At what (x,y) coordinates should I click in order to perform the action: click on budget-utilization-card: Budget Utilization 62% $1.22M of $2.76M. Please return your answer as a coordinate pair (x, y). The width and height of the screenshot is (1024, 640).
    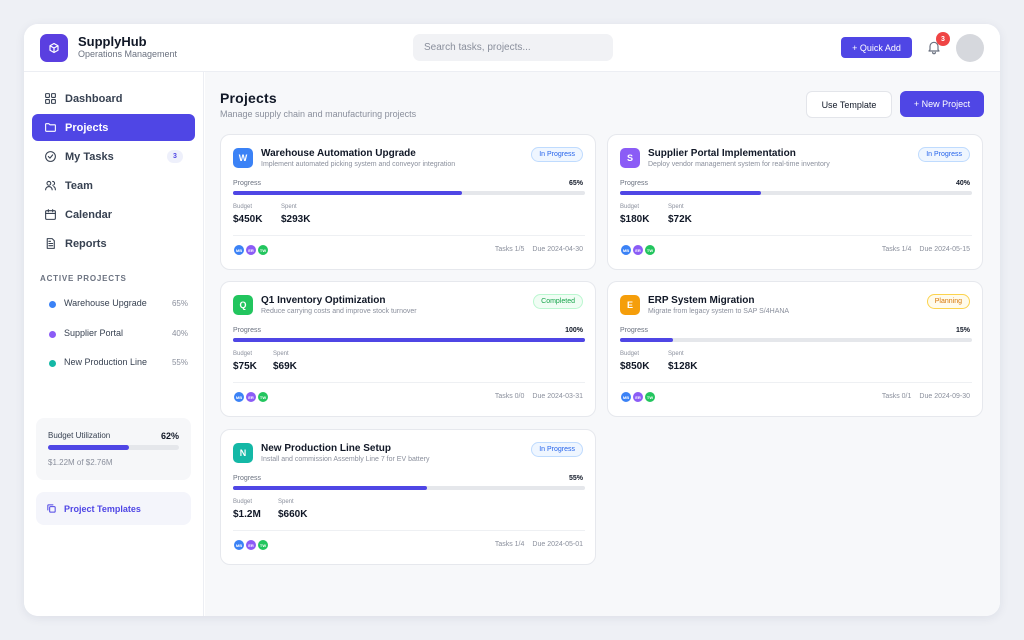
    Looking at the image, I should click on (113, 449).